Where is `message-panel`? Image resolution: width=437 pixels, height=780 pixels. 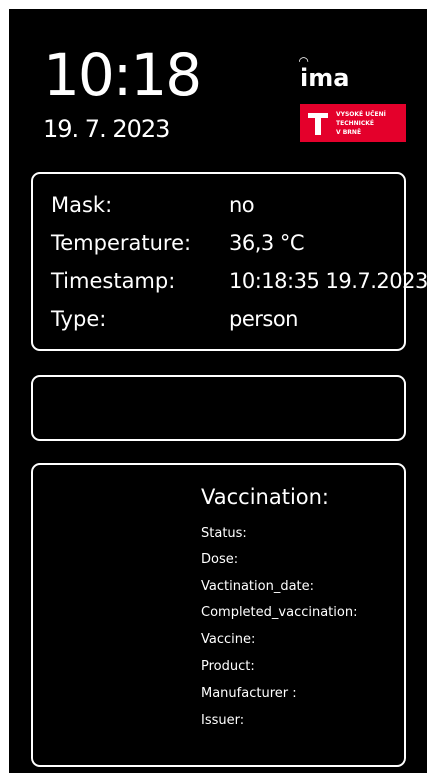 message-panel is located at coordinates (218, 408).